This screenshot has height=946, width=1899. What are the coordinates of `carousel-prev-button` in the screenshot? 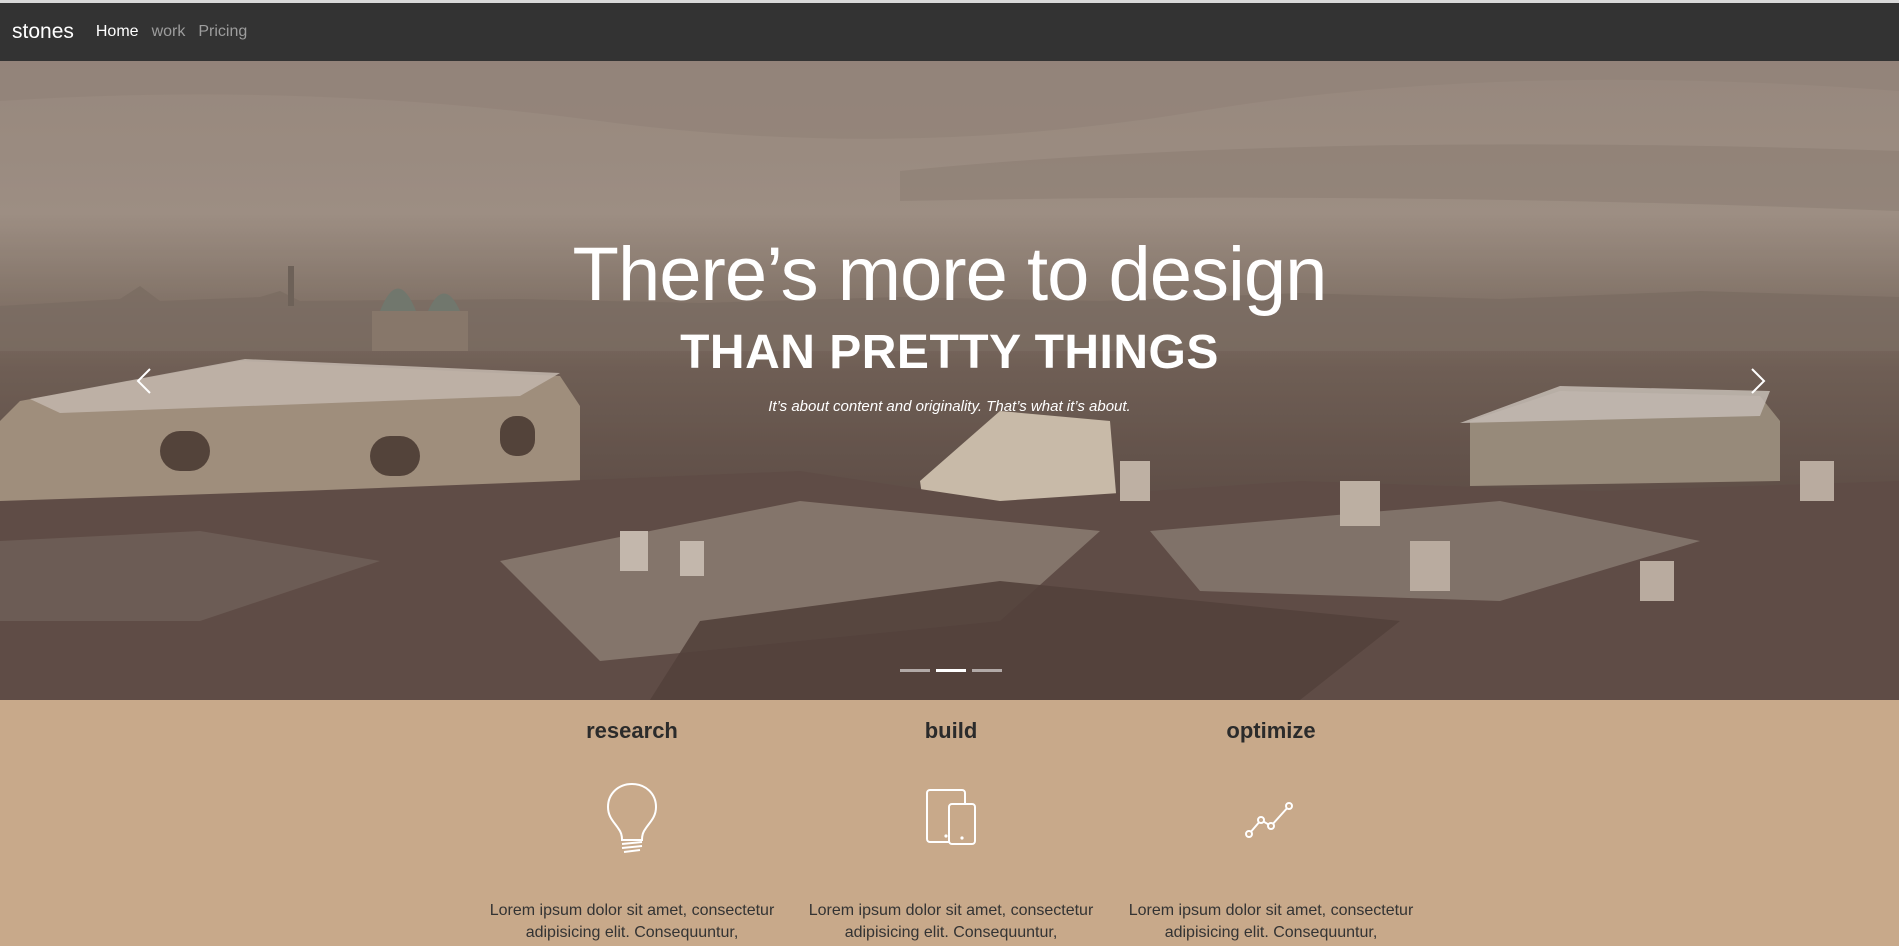 It's located at (144, 381).